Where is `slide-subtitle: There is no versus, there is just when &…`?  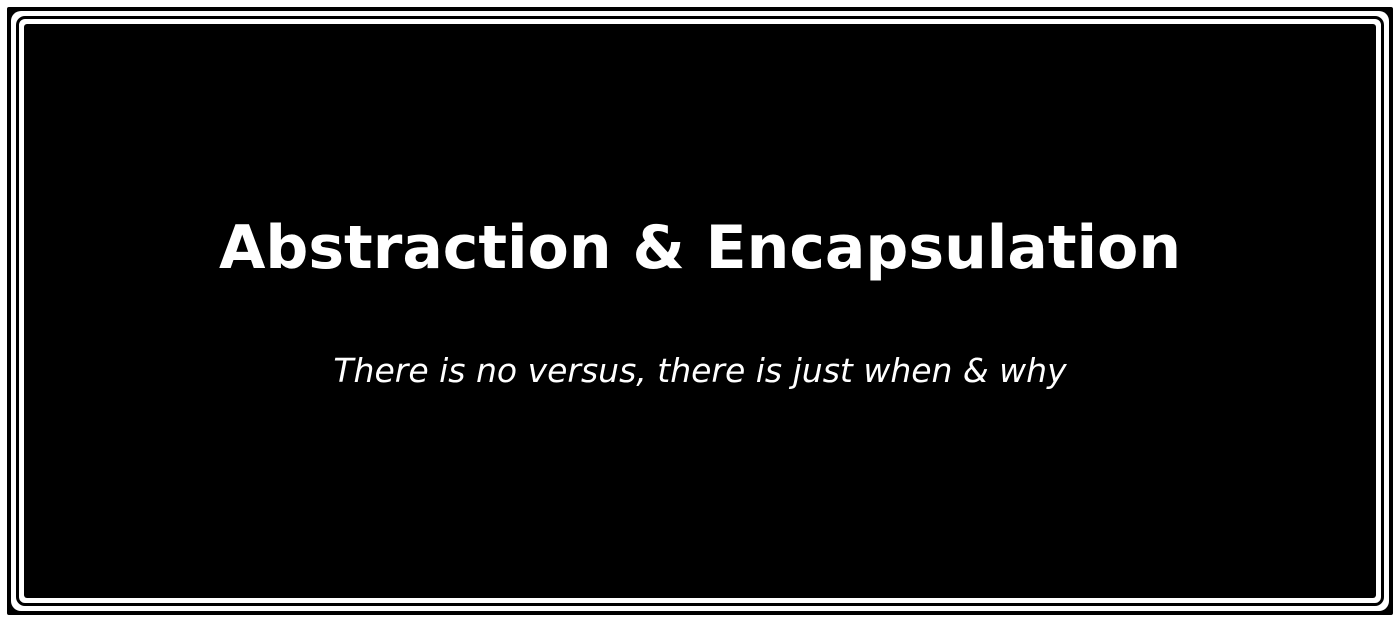 slide-subtitle: There is no versus, there is just when &… is located at coordinates (700, 370).